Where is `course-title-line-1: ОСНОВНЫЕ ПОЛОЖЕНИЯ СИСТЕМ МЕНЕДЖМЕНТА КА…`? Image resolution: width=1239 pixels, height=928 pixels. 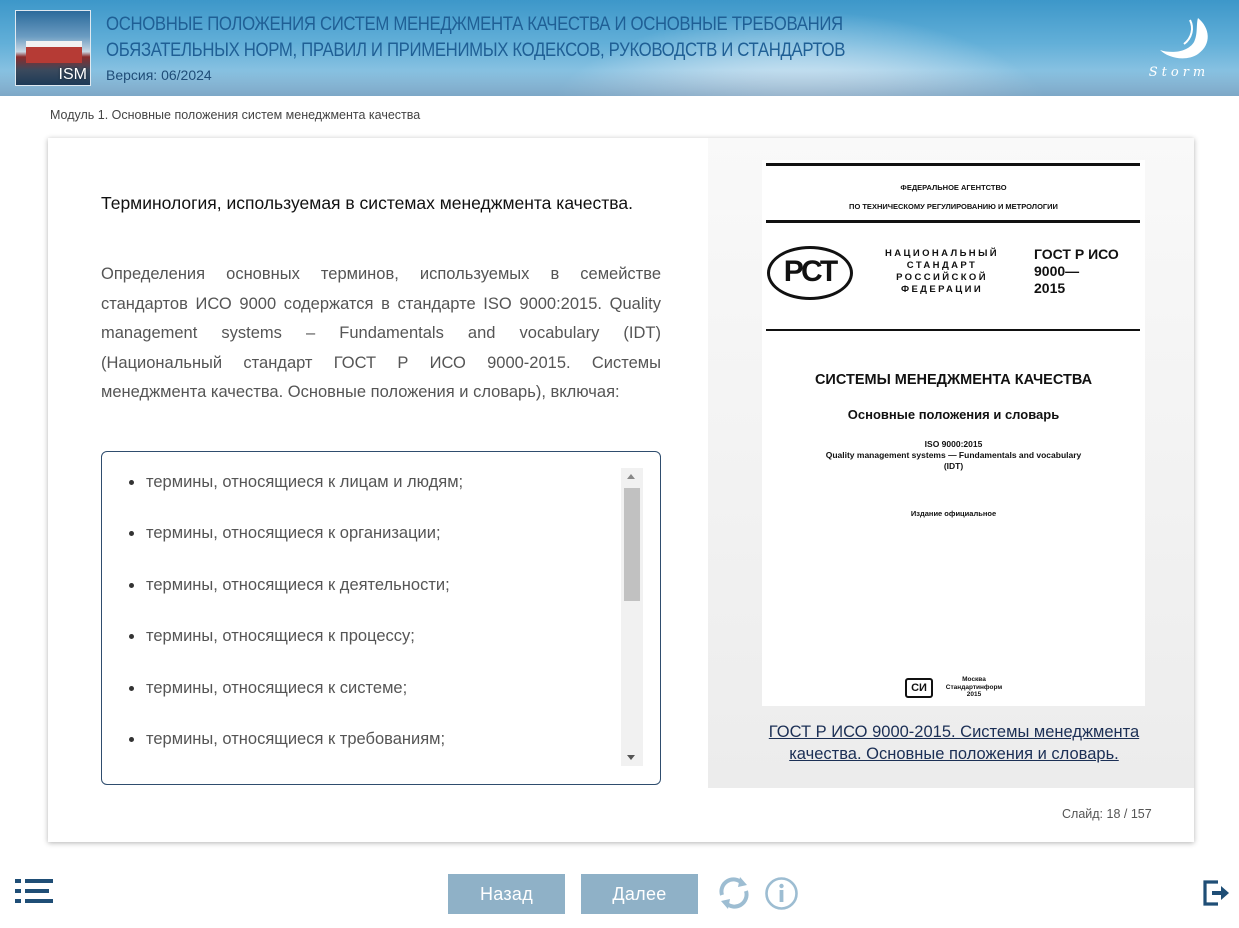
course-title-line-1: ОСНОВНЫЕ ПОЛОЖЕНИЯ СИСТЕМ МЕНЕДЖМЕНТА КА… is located at coordinates (474, 24).